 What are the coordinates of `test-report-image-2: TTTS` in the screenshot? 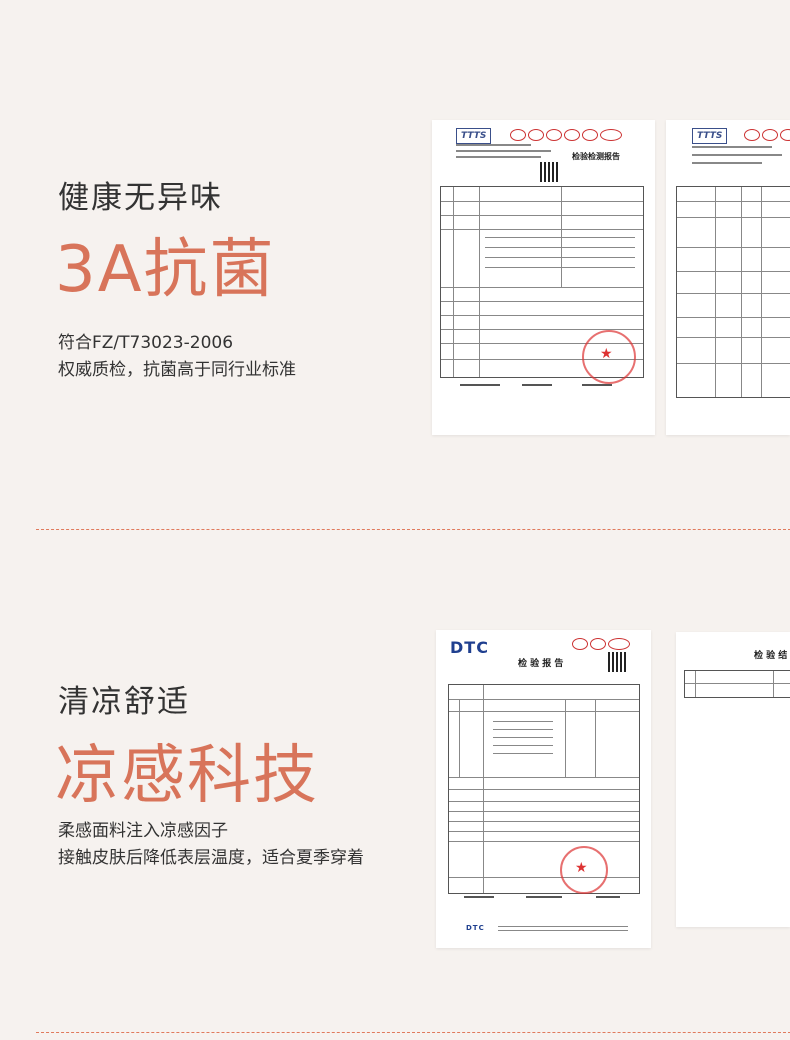 It's located at (728, 277).